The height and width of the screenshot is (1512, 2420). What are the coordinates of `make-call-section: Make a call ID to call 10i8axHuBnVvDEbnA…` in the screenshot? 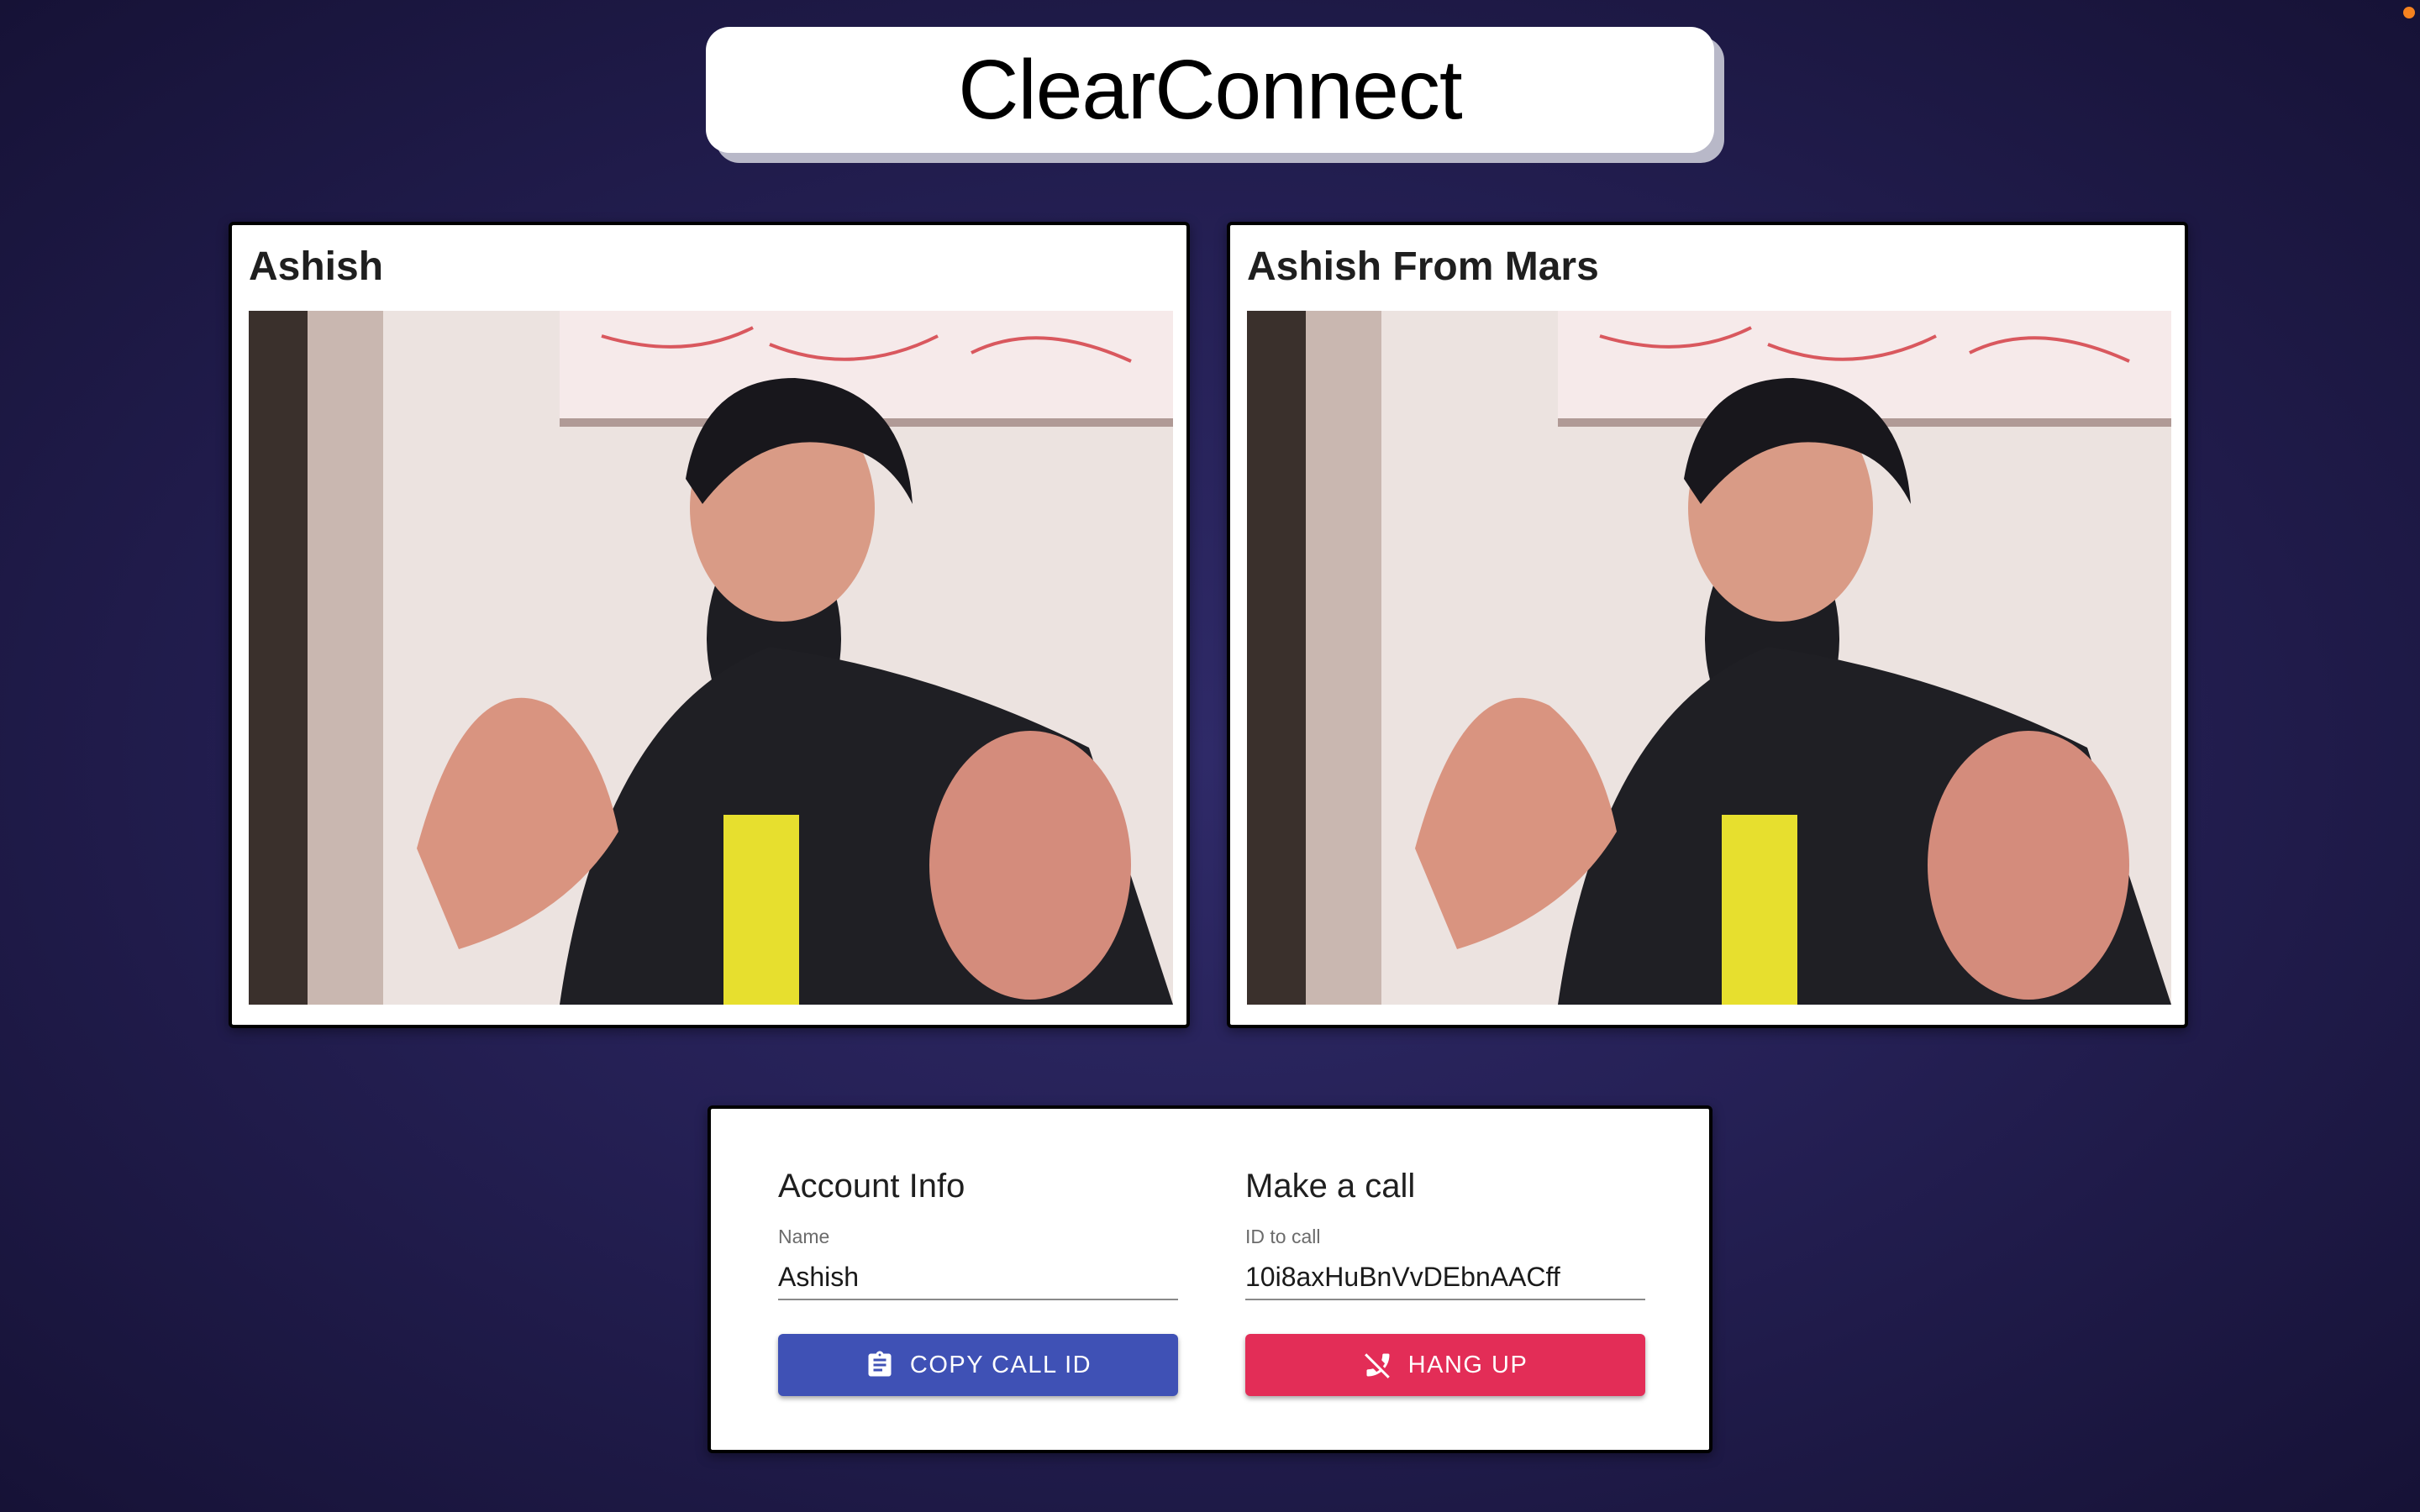 It's located at (1445, 1282).